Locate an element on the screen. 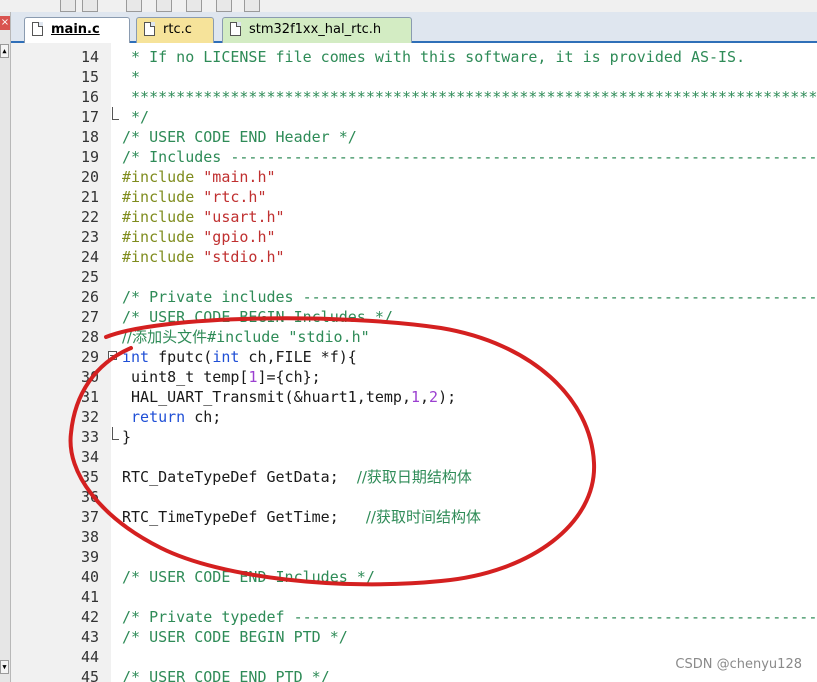  watermark: CSDN @chenyu128 is located at coordinates (738, 664).